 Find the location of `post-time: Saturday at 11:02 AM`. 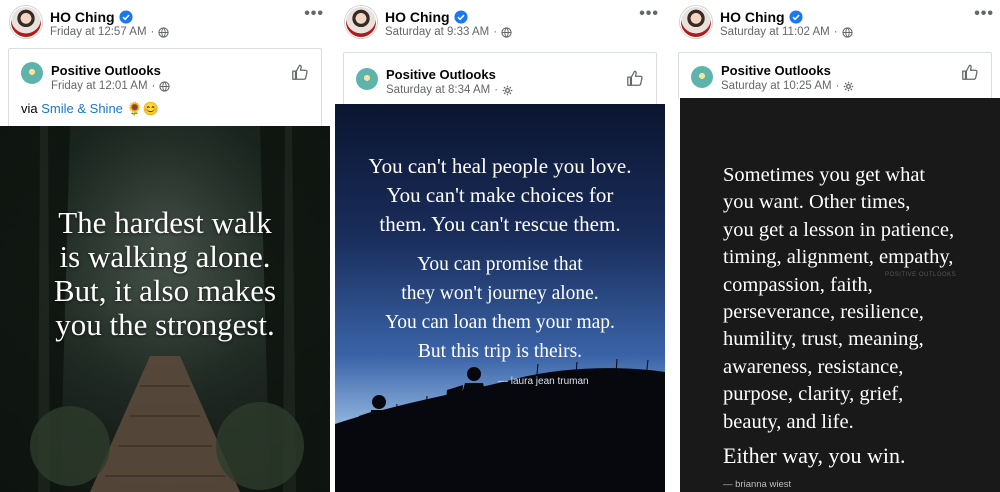

post-time: Saturday at 11:02 AM is located at coordinates (775, 32).